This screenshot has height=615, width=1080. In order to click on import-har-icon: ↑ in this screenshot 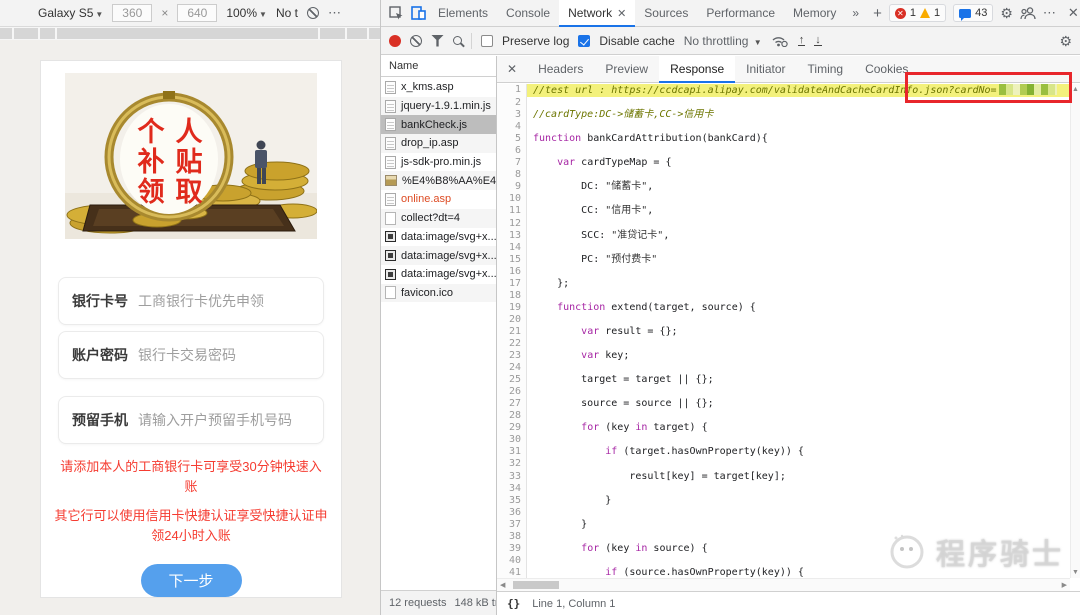, I will do `click(801, 40)`.